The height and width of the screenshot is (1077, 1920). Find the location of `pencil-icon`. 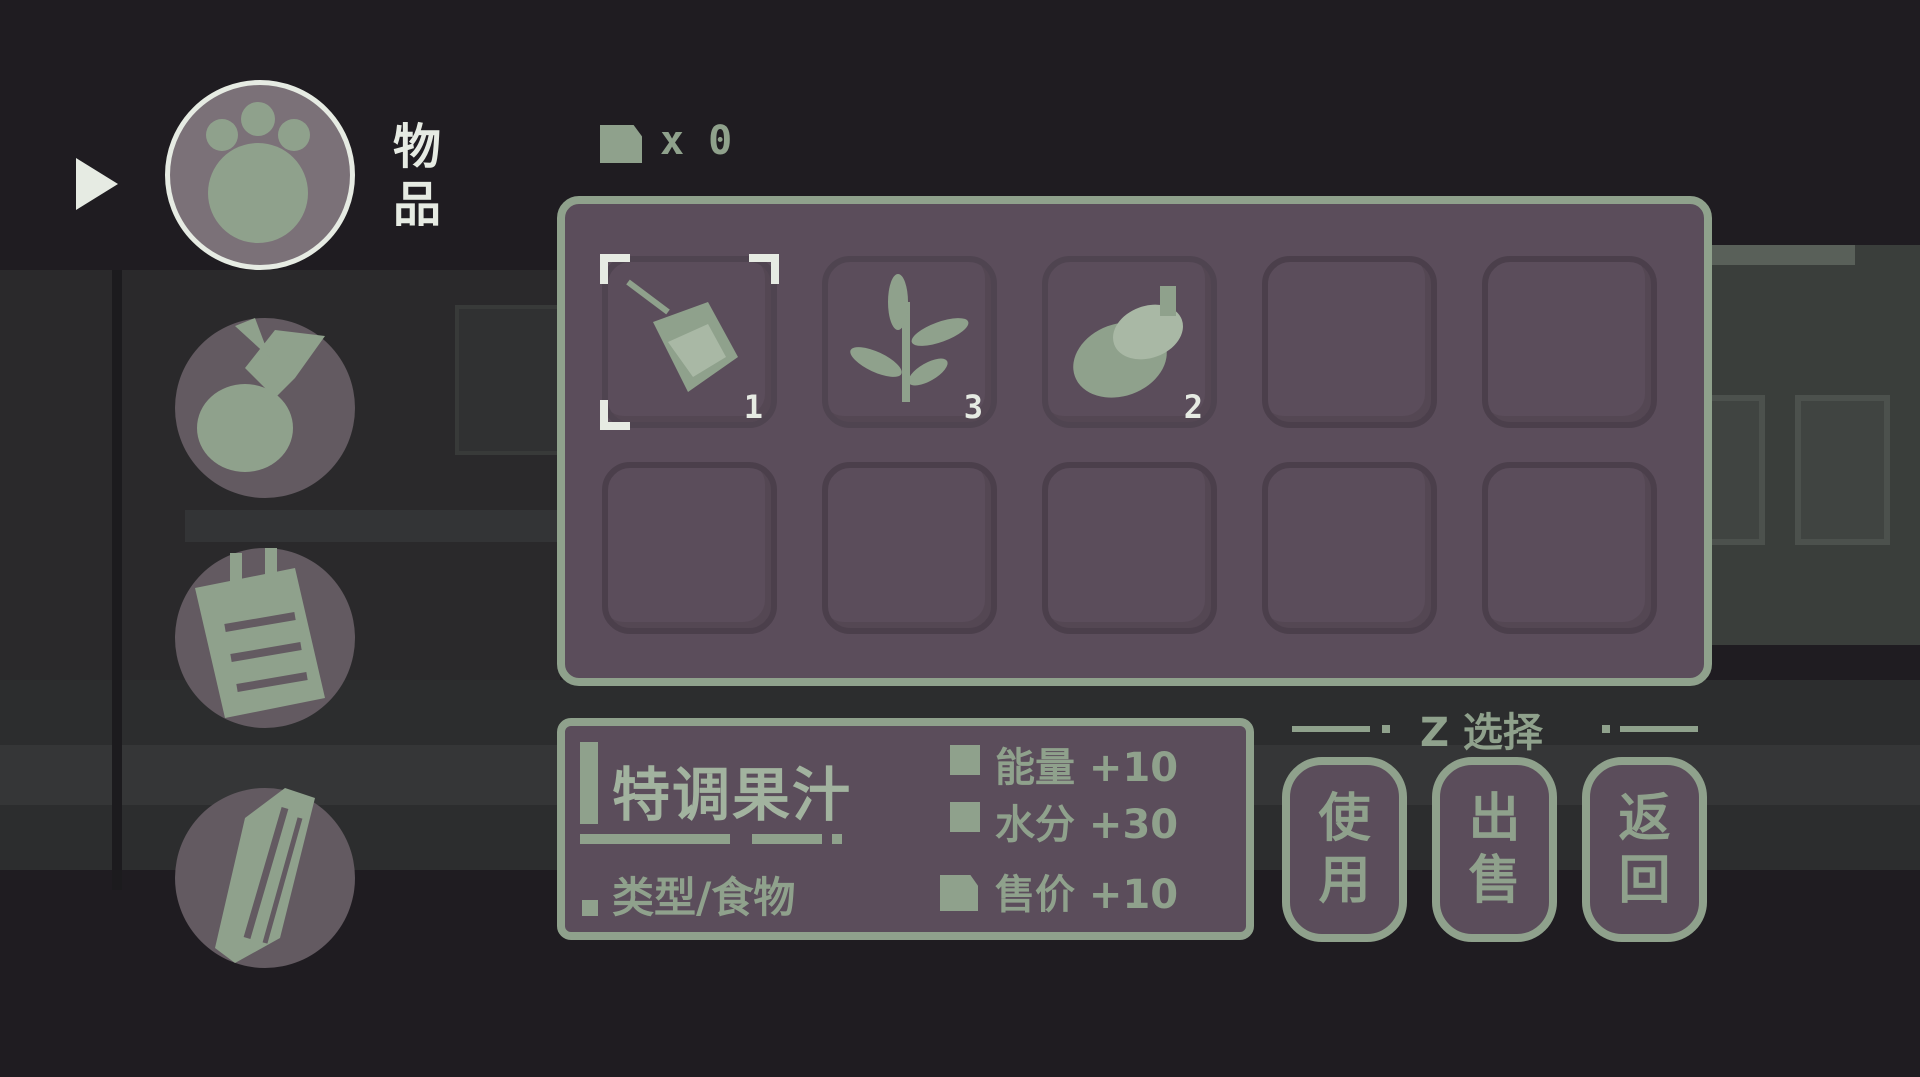

pencil-icon is located at coordinates (265, 875).